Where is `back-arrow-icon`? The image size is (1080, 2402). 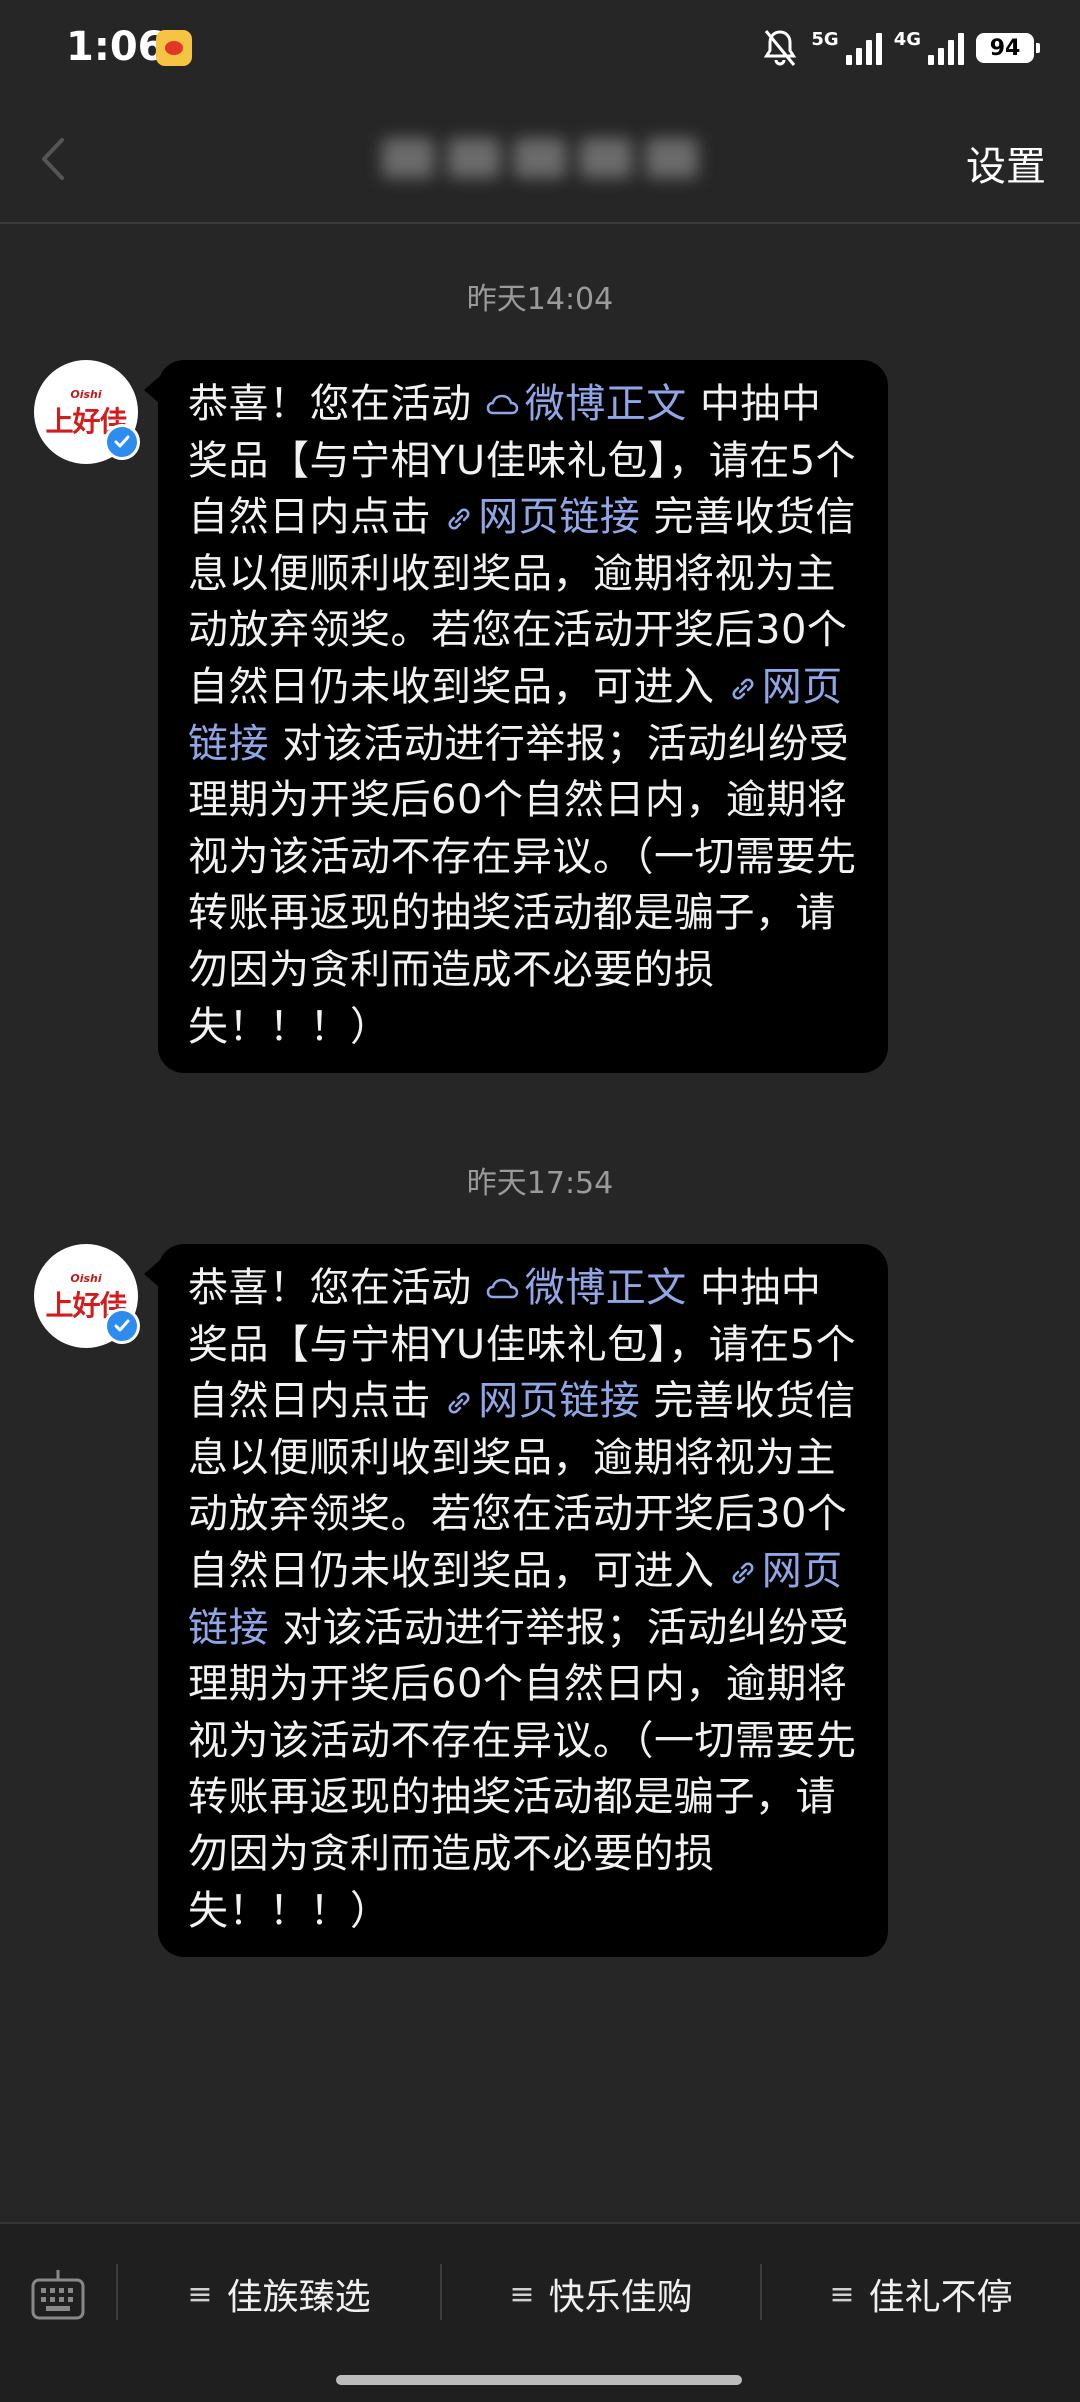
back-arrow-icon is located at coordinates (55, 159).